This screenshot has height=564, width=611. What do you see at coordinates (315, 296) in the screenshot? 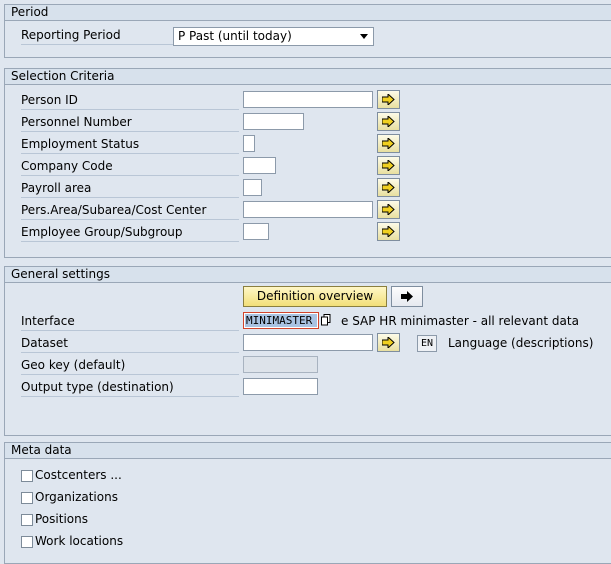
I see `definition-overview-button: Definition overview` at bounding box center [315, 296].